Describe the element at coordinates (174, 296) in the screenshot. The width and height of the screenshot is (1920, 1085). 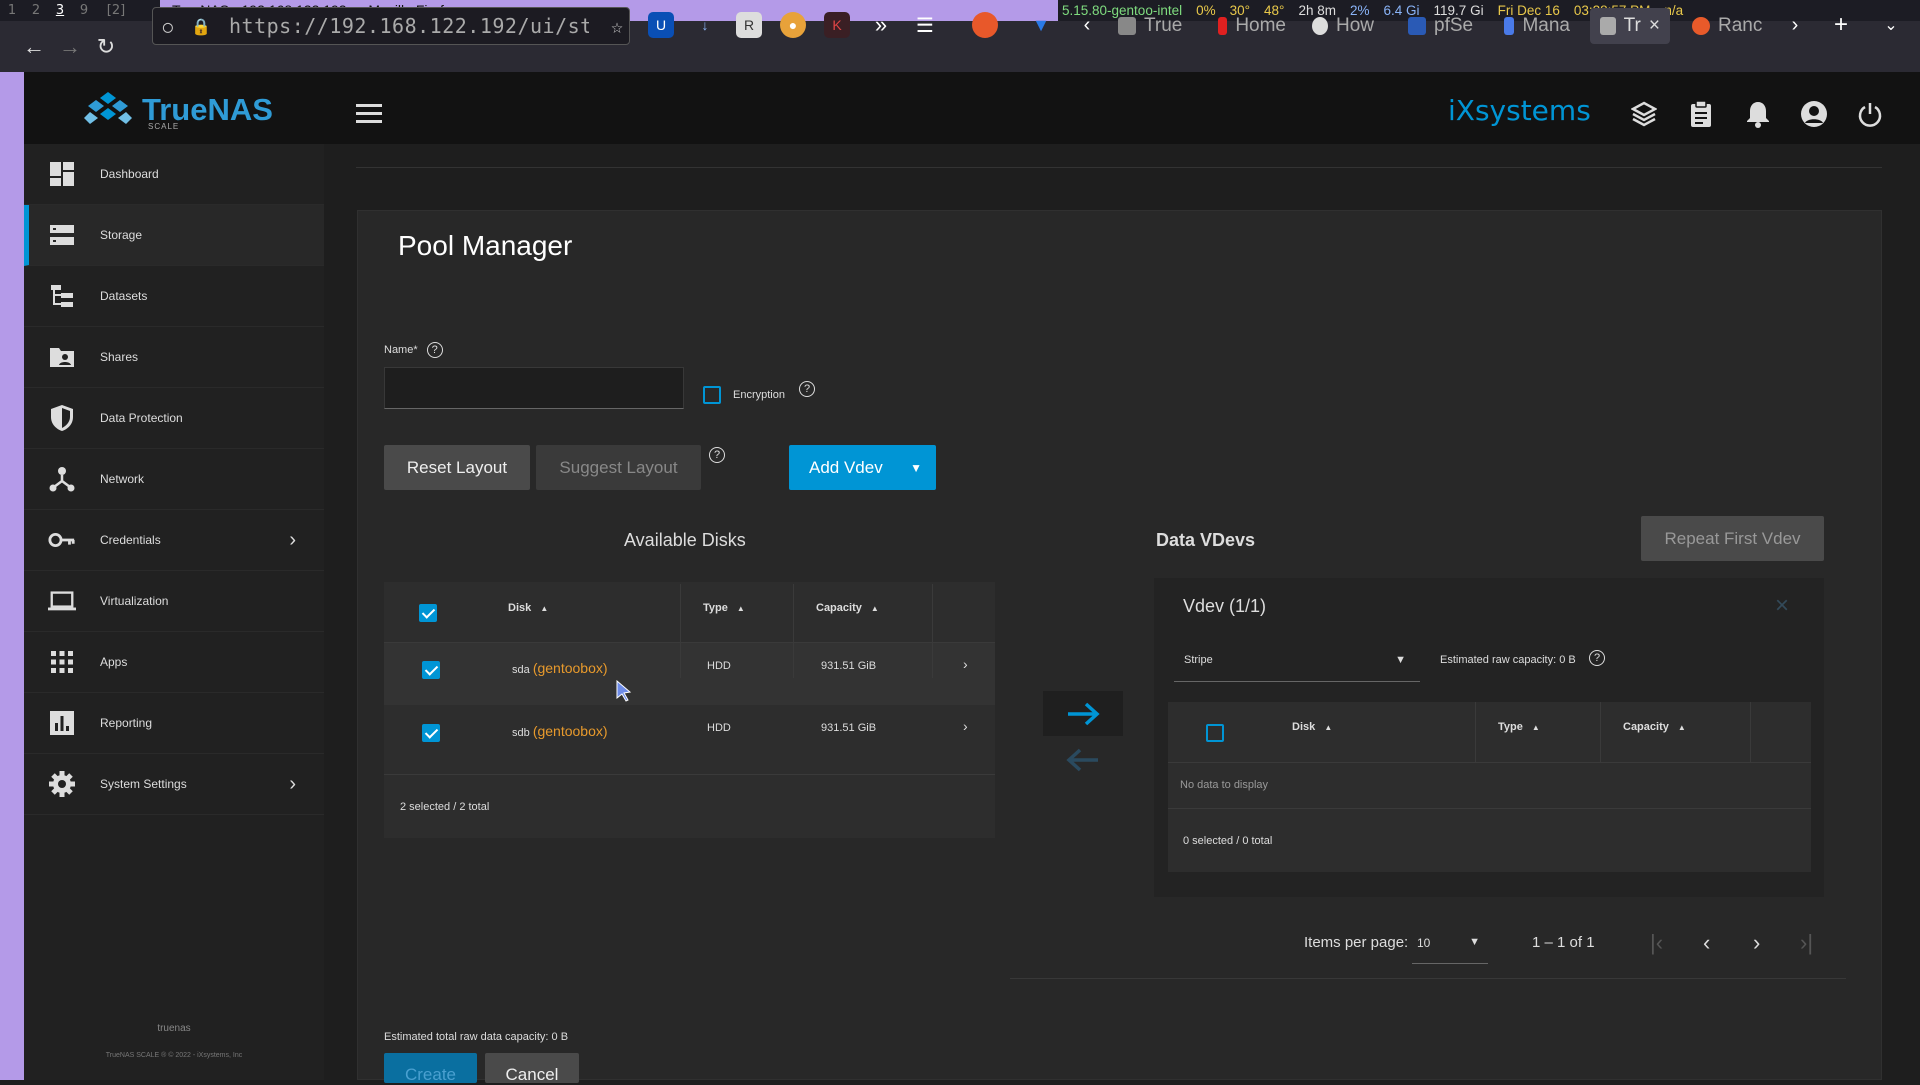
I see `sidebar-item-datasets: Datasets` at that location.